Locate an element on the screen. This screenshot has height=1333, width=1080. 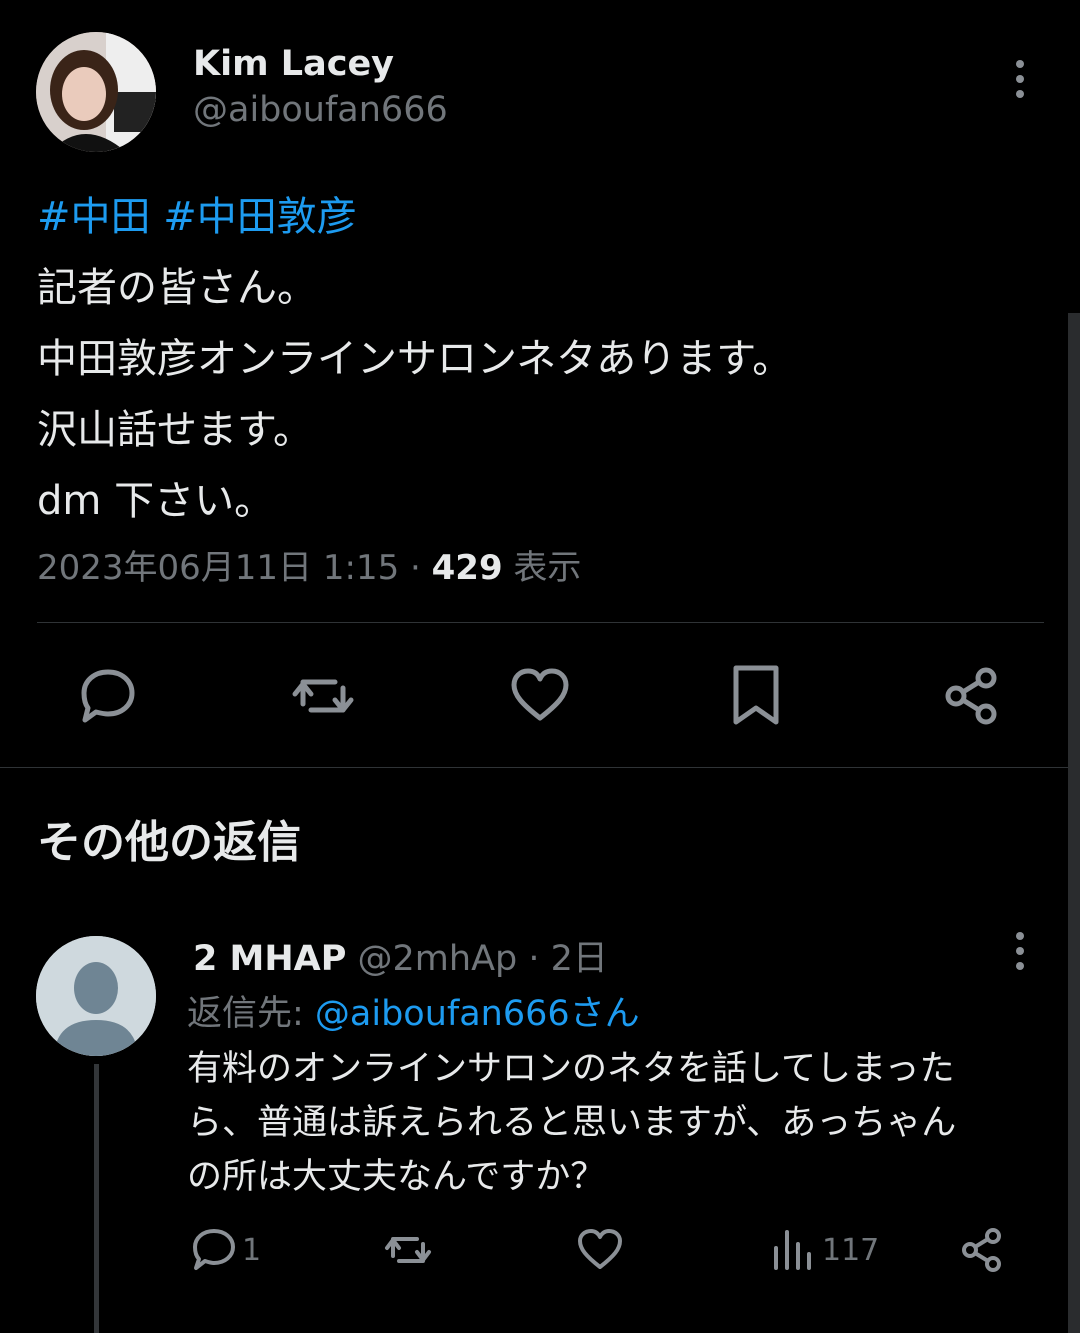
reply-share-button is located at coordinates (982, 1250).